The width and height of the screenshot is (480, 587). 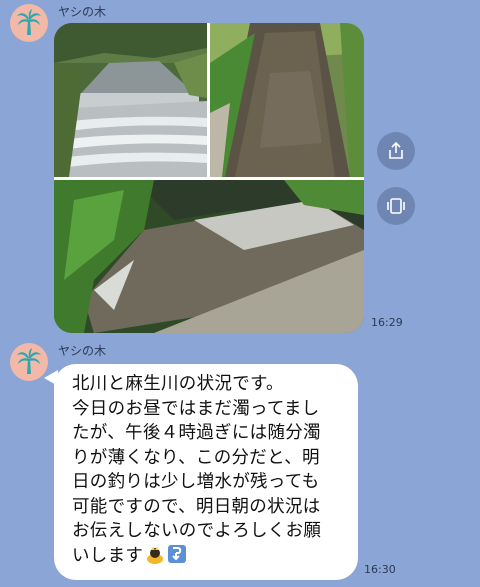 What do you see at coordinates (196, 482) in the screenshot?
I see `message-line: 日の釣りは少し増水が残っても` at bounding box center [196, 482].